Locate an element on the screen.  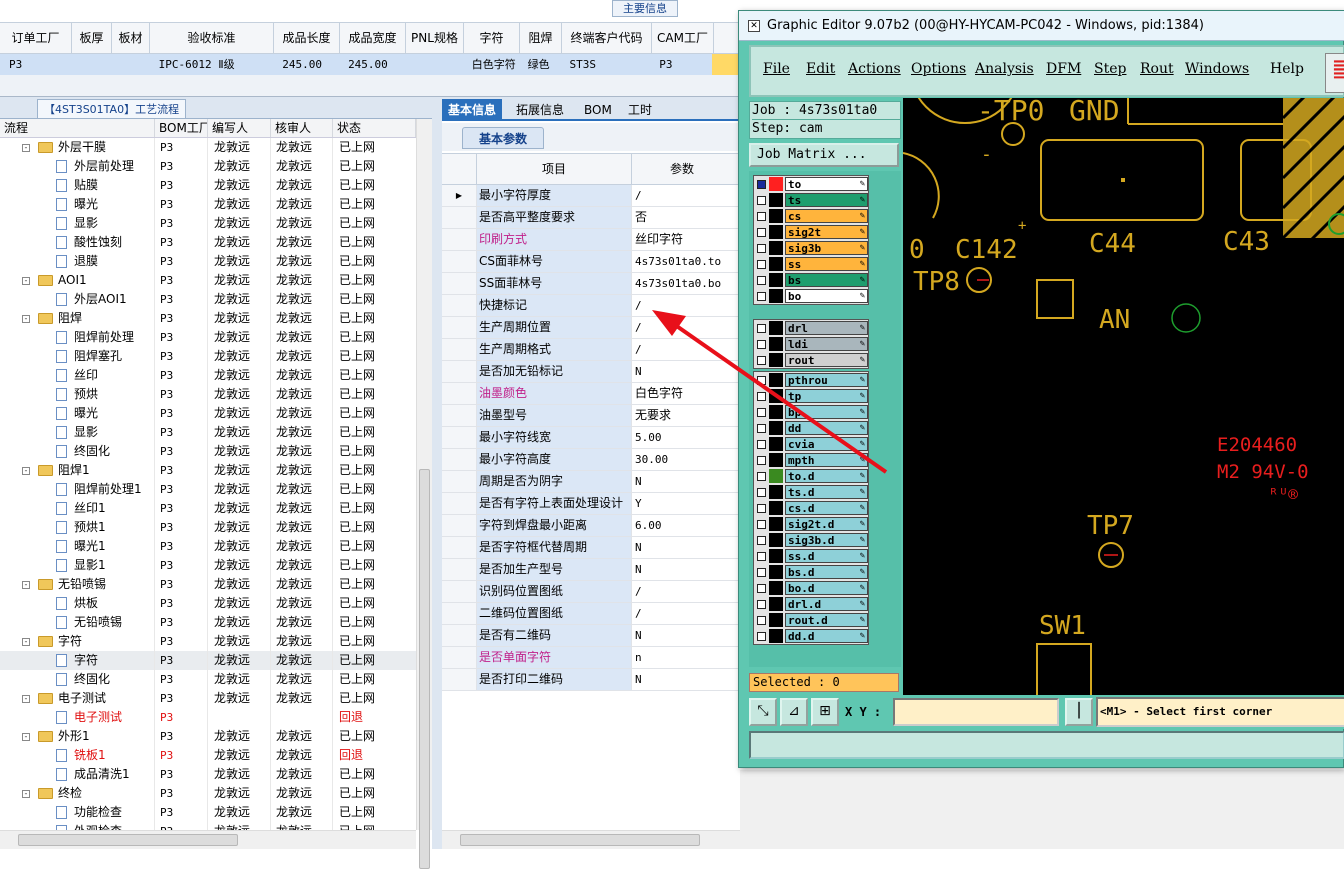
layer-row: drl.d ✎ is located at coordinates (811, 604).